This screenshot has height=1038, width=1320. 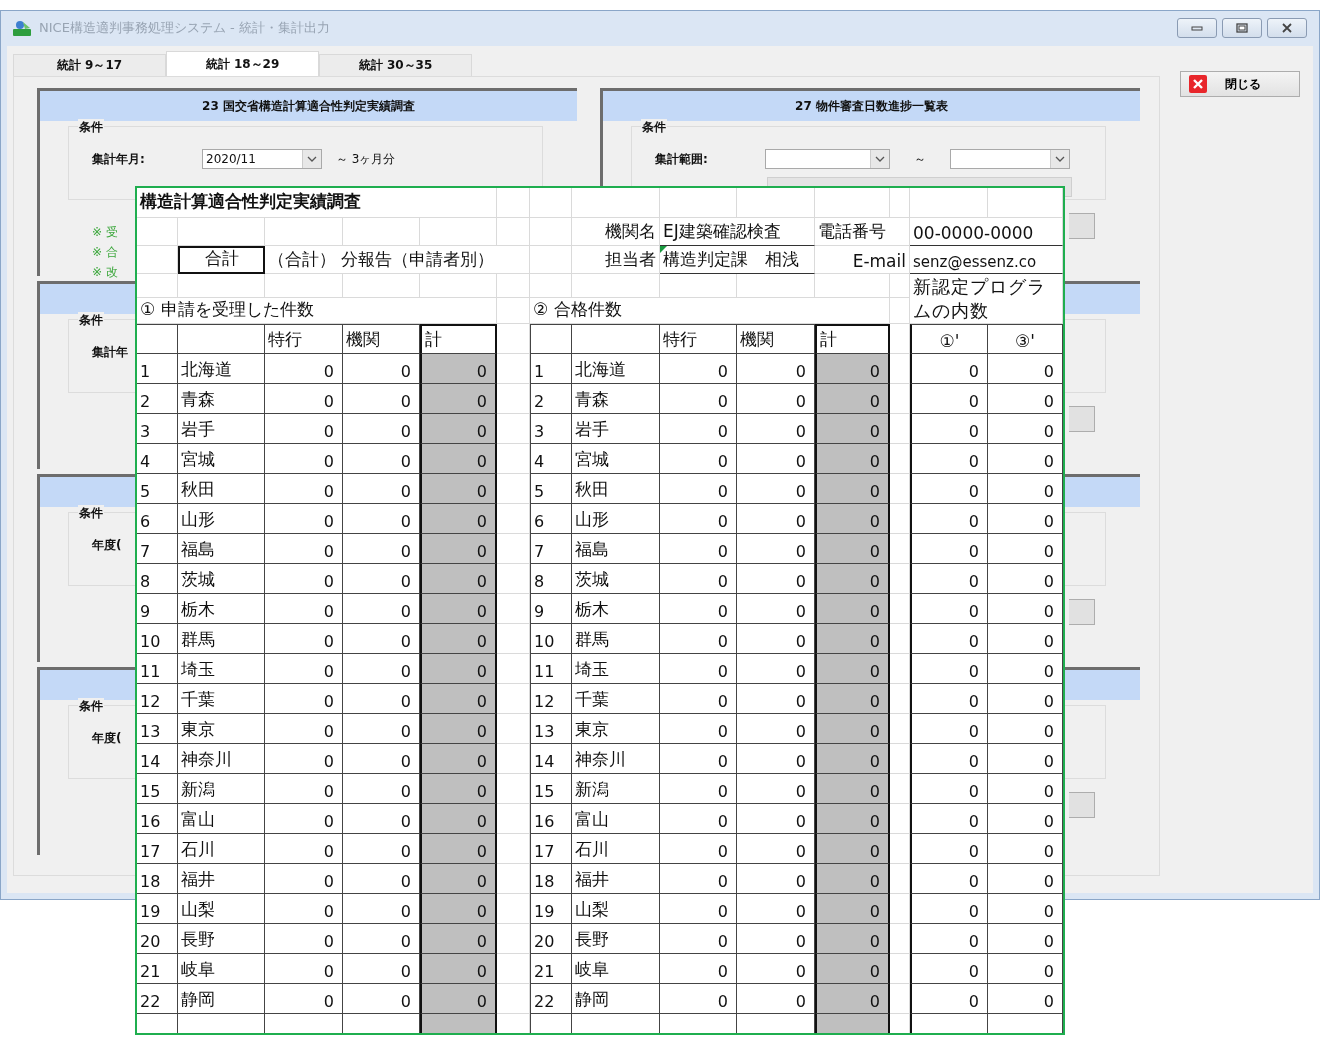 I want to click on comment-marker, so click(x=663, y=249).